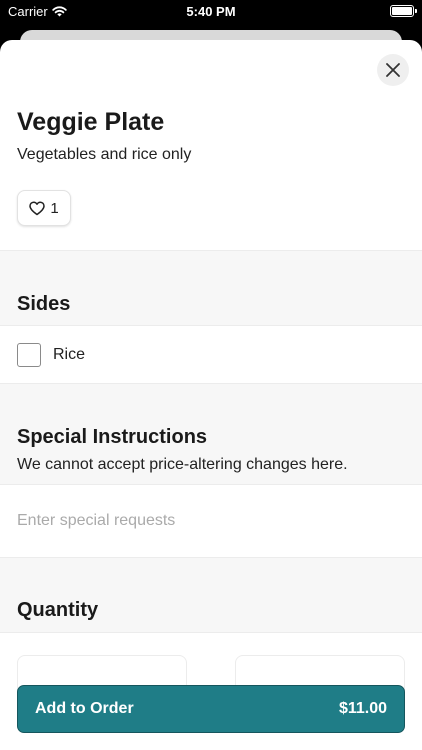  Describe the element at coordinates (112, 437) in the screenshot. I see `instructions-title: Special Instructions` at that location.